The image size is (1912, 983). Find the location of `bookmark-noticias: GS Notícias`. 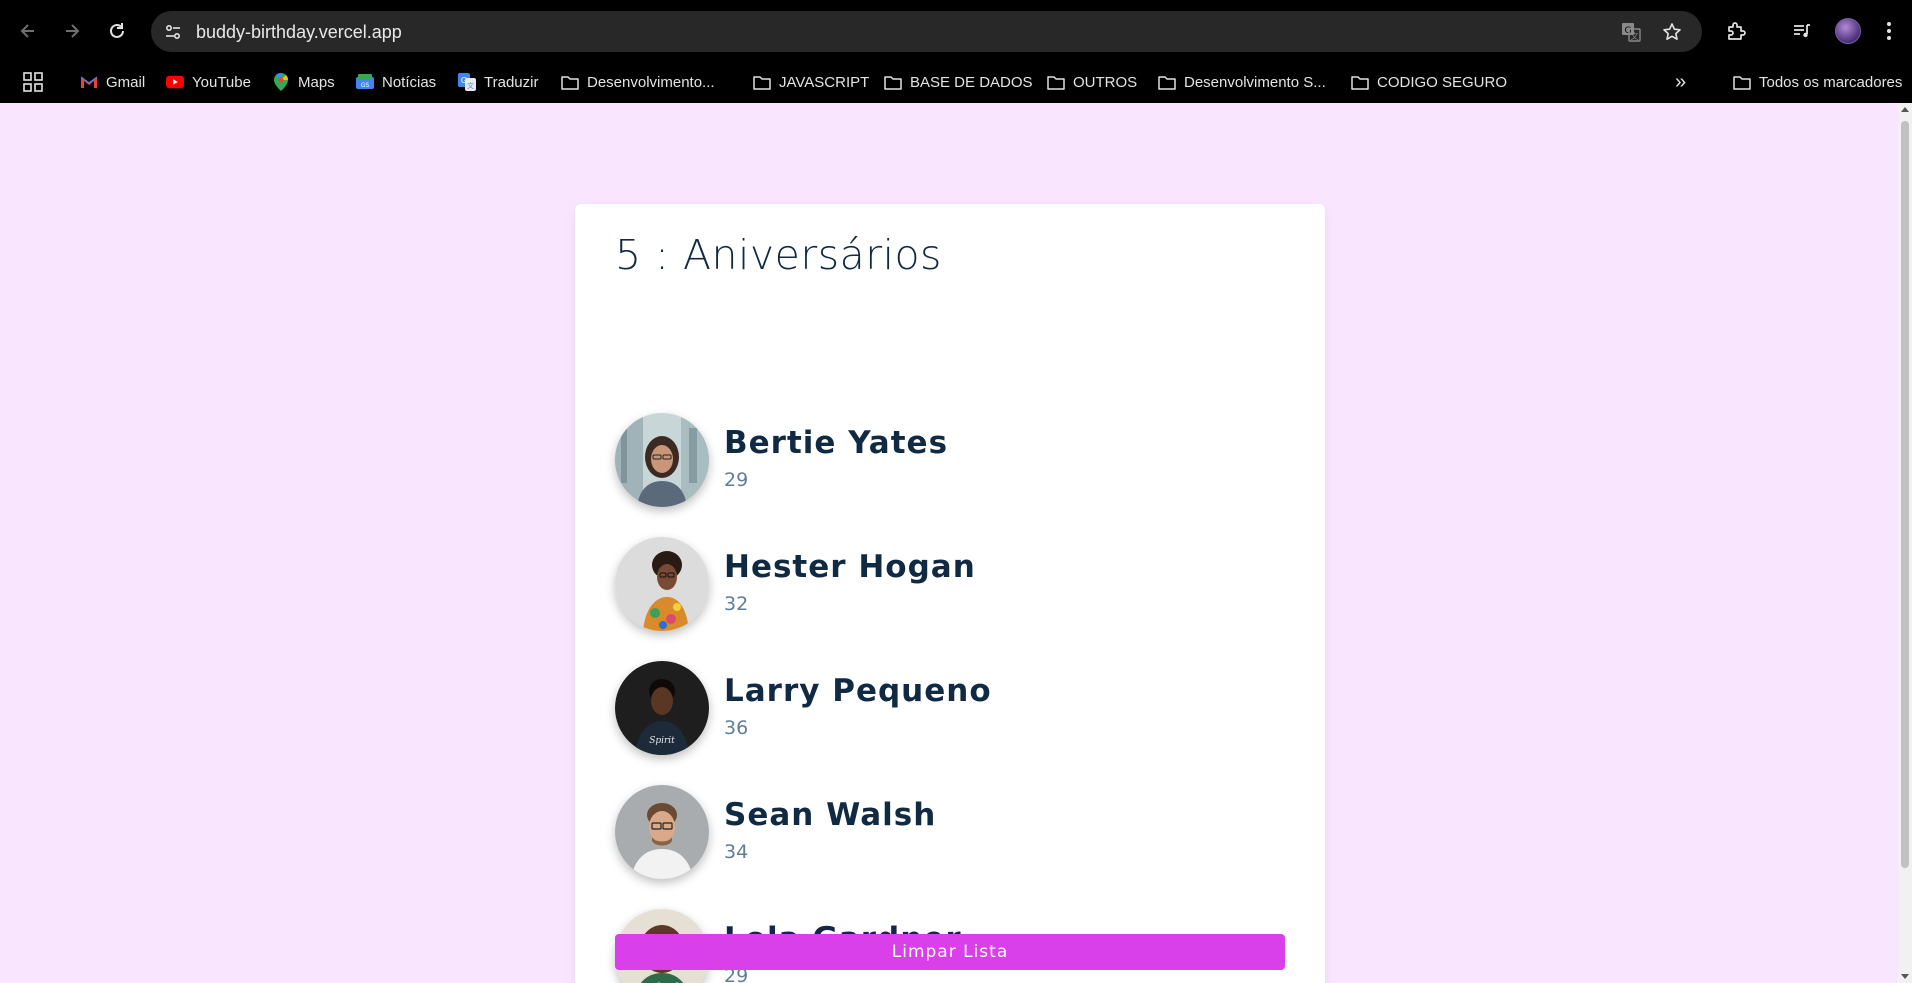

bookmark-noticias: GS Notícias is located at coordinates (396, 82).